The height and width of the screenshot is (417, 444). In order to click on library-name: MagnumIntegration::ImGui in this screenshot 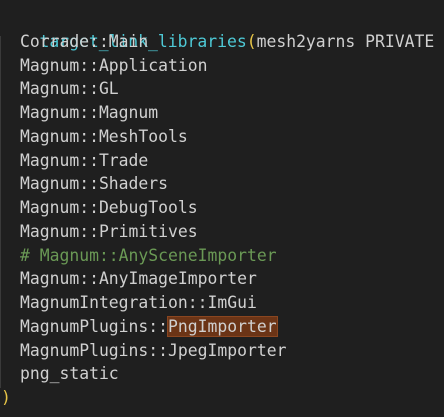, I will do `click(138, 302)`.